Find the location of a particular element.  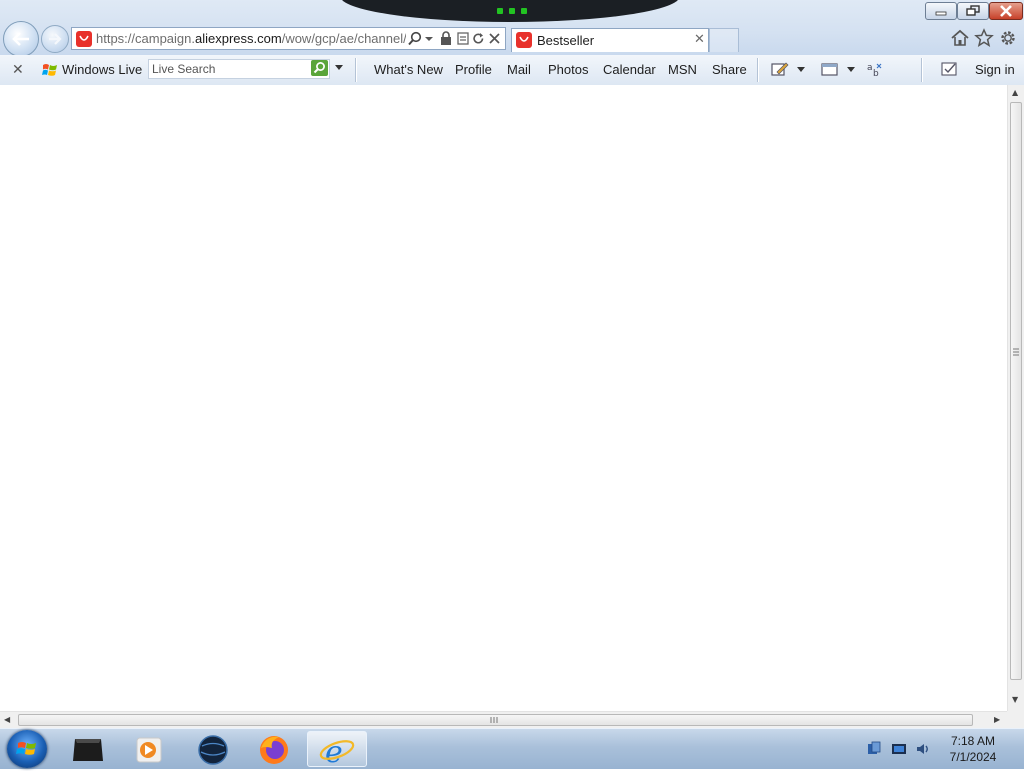

link-whats-new: What's New is located at coordinates (408, 69).